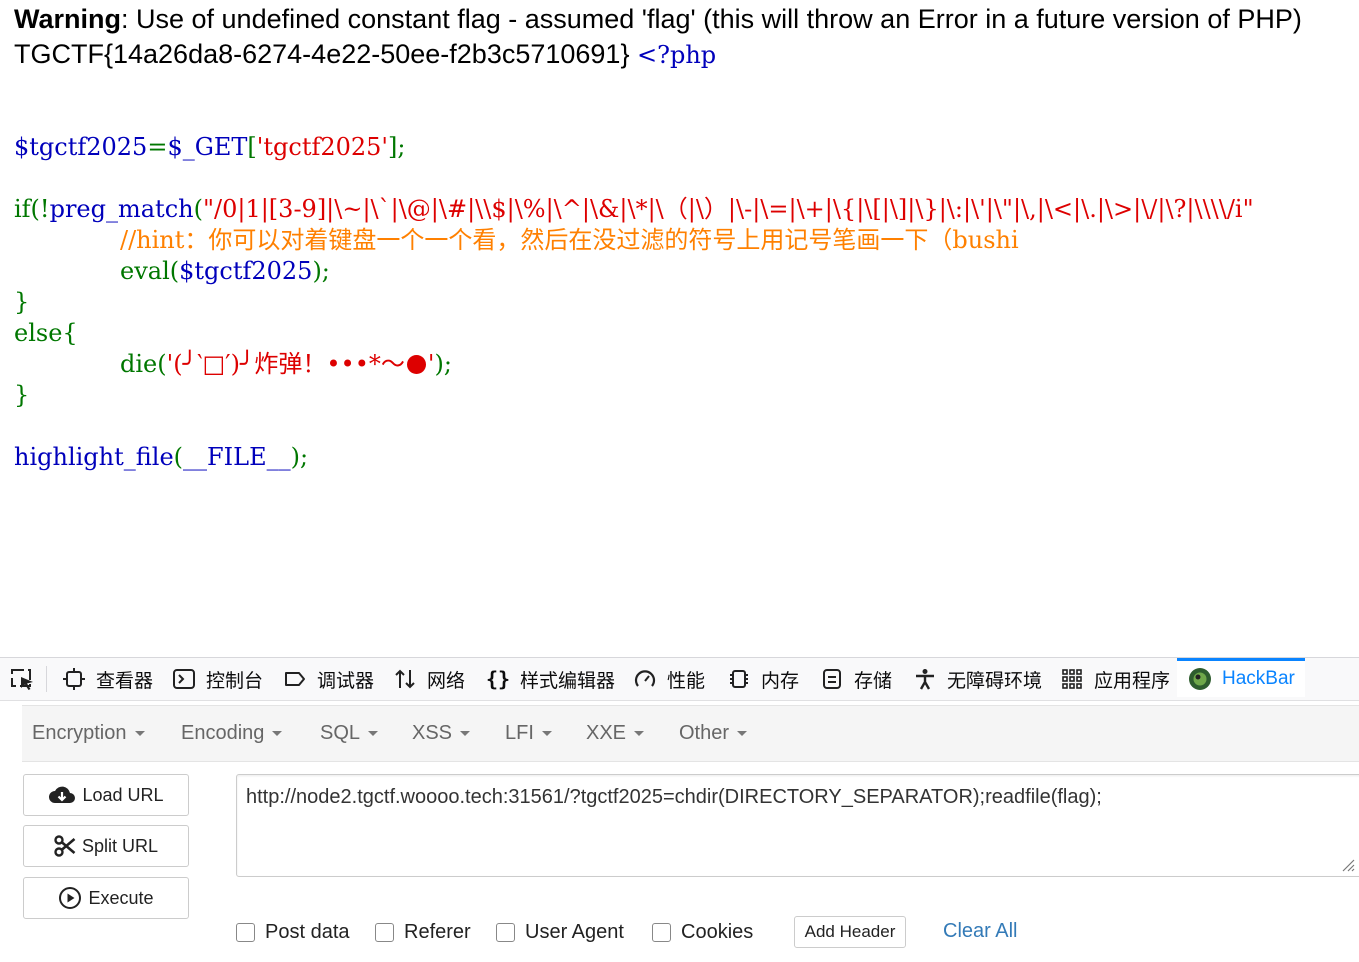 The width and height of the screenshot is (1359, 962). What do you see at coordinates (22, 302) in the screenshot?
I see `code-line-5: }` at bounding box center [22, 302].